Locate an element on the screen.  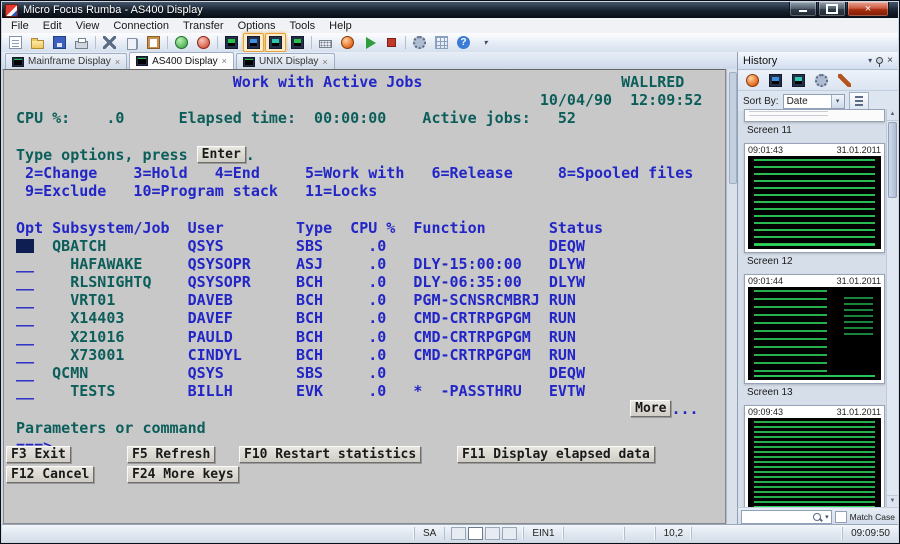
play-icon is located at coordinates (370, 42).